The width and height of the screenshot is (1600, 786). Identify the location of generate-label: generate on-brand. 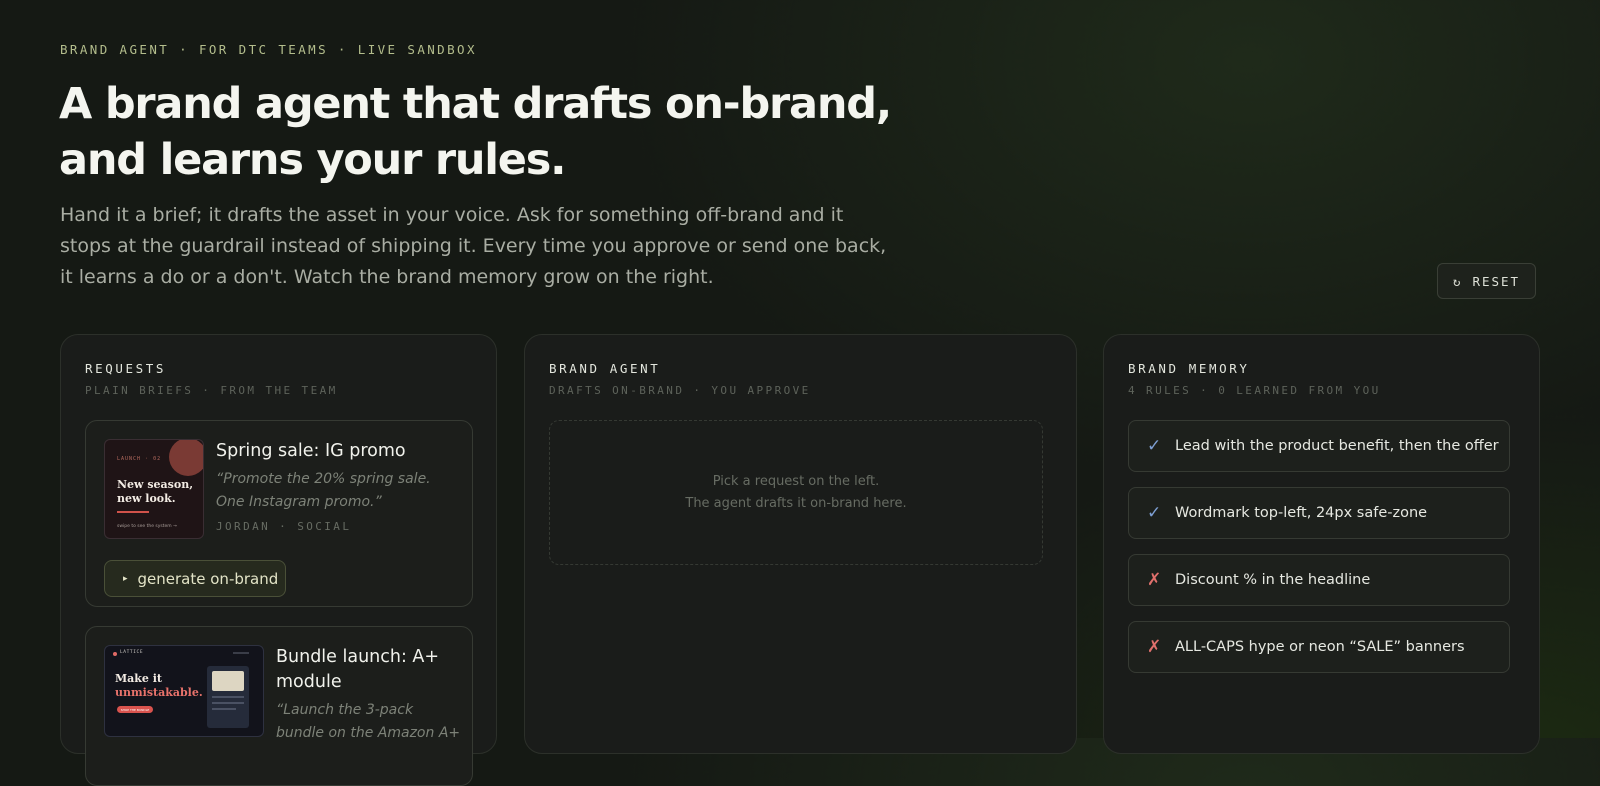
(208, 578).